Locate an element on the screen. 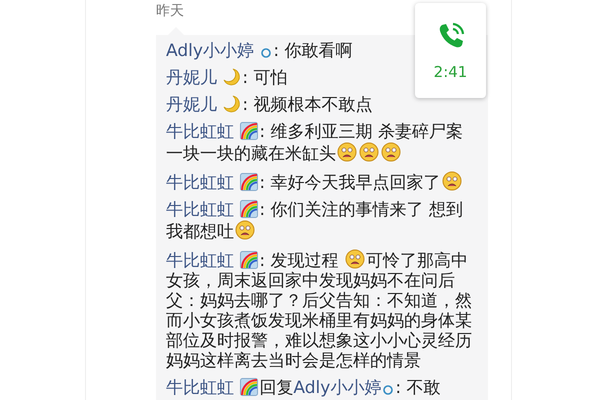  comment-text: 牛比虹虹 : 维多利亚三期 杀妻碎尸案一块一块的藏在米缸头 is located at coordinates (315, 143).